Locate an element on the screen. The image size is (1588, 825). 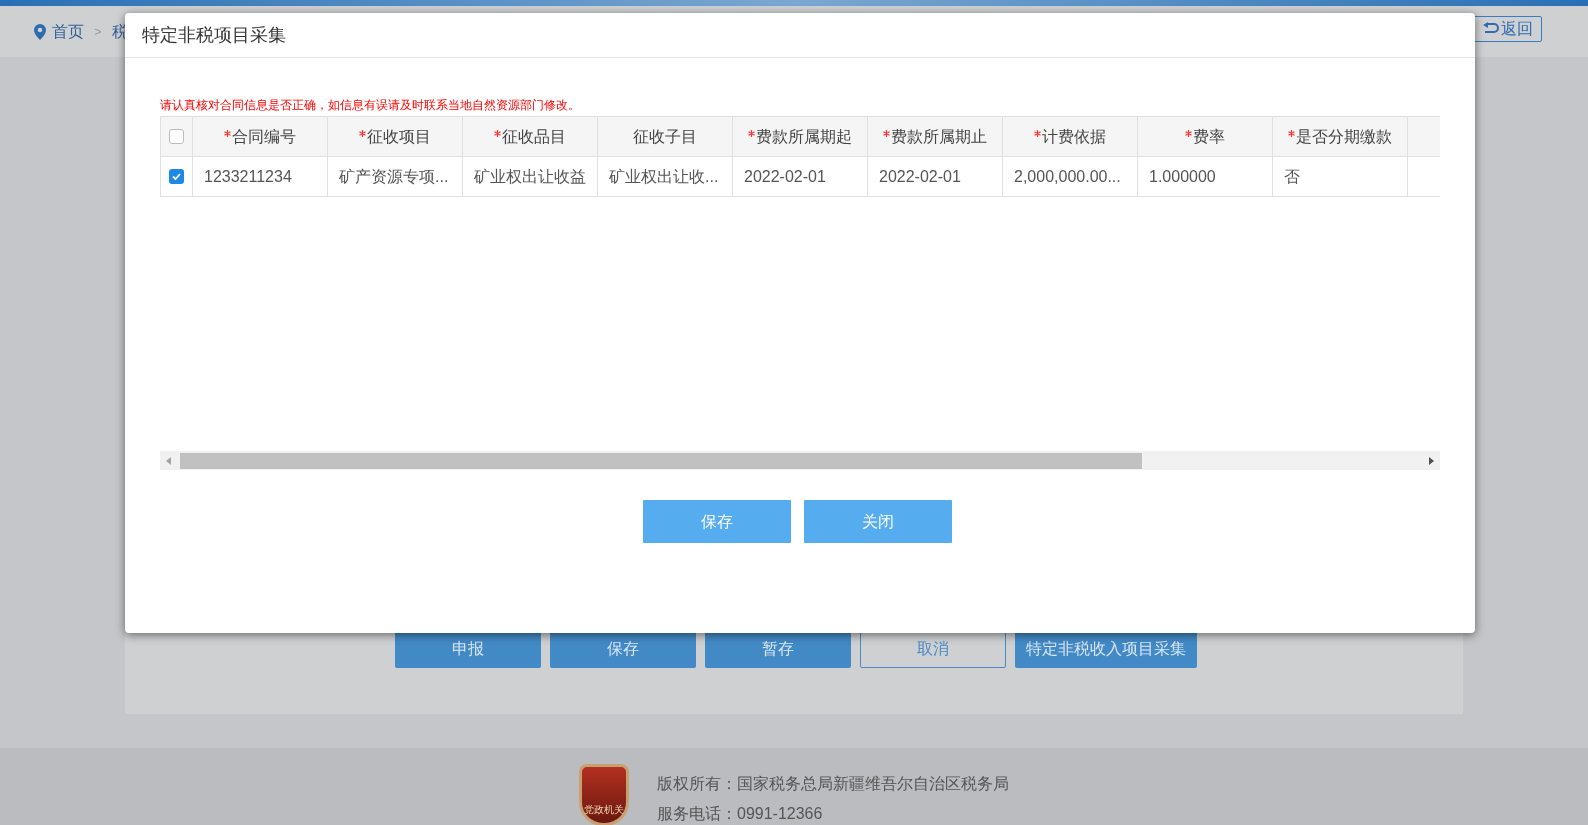
column-label: 征收品目 is located at coordinates (534, 136).